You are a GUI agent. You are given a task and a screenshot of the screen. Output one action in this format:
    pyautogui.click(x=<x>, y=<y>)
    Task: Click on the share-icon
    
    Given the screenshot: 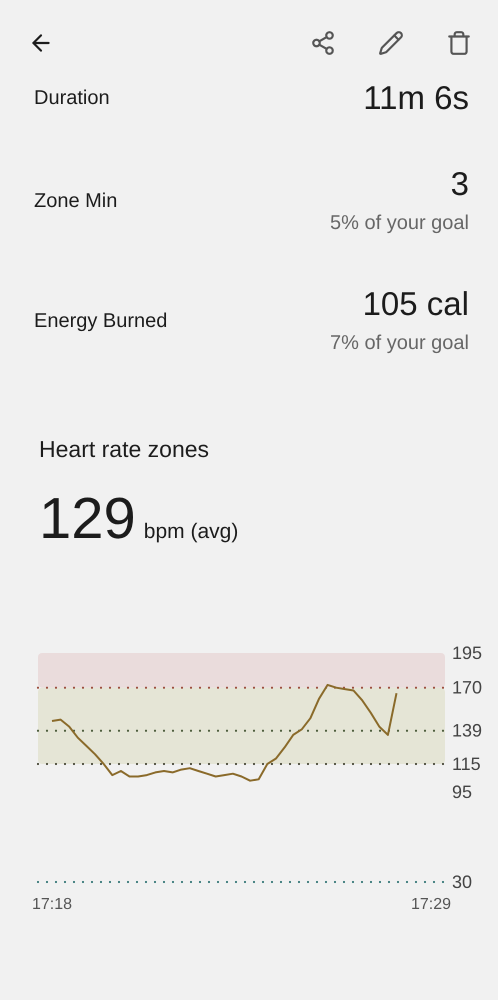 What is the action you would take?
    pyautogui.click(x=323, y=43)
    